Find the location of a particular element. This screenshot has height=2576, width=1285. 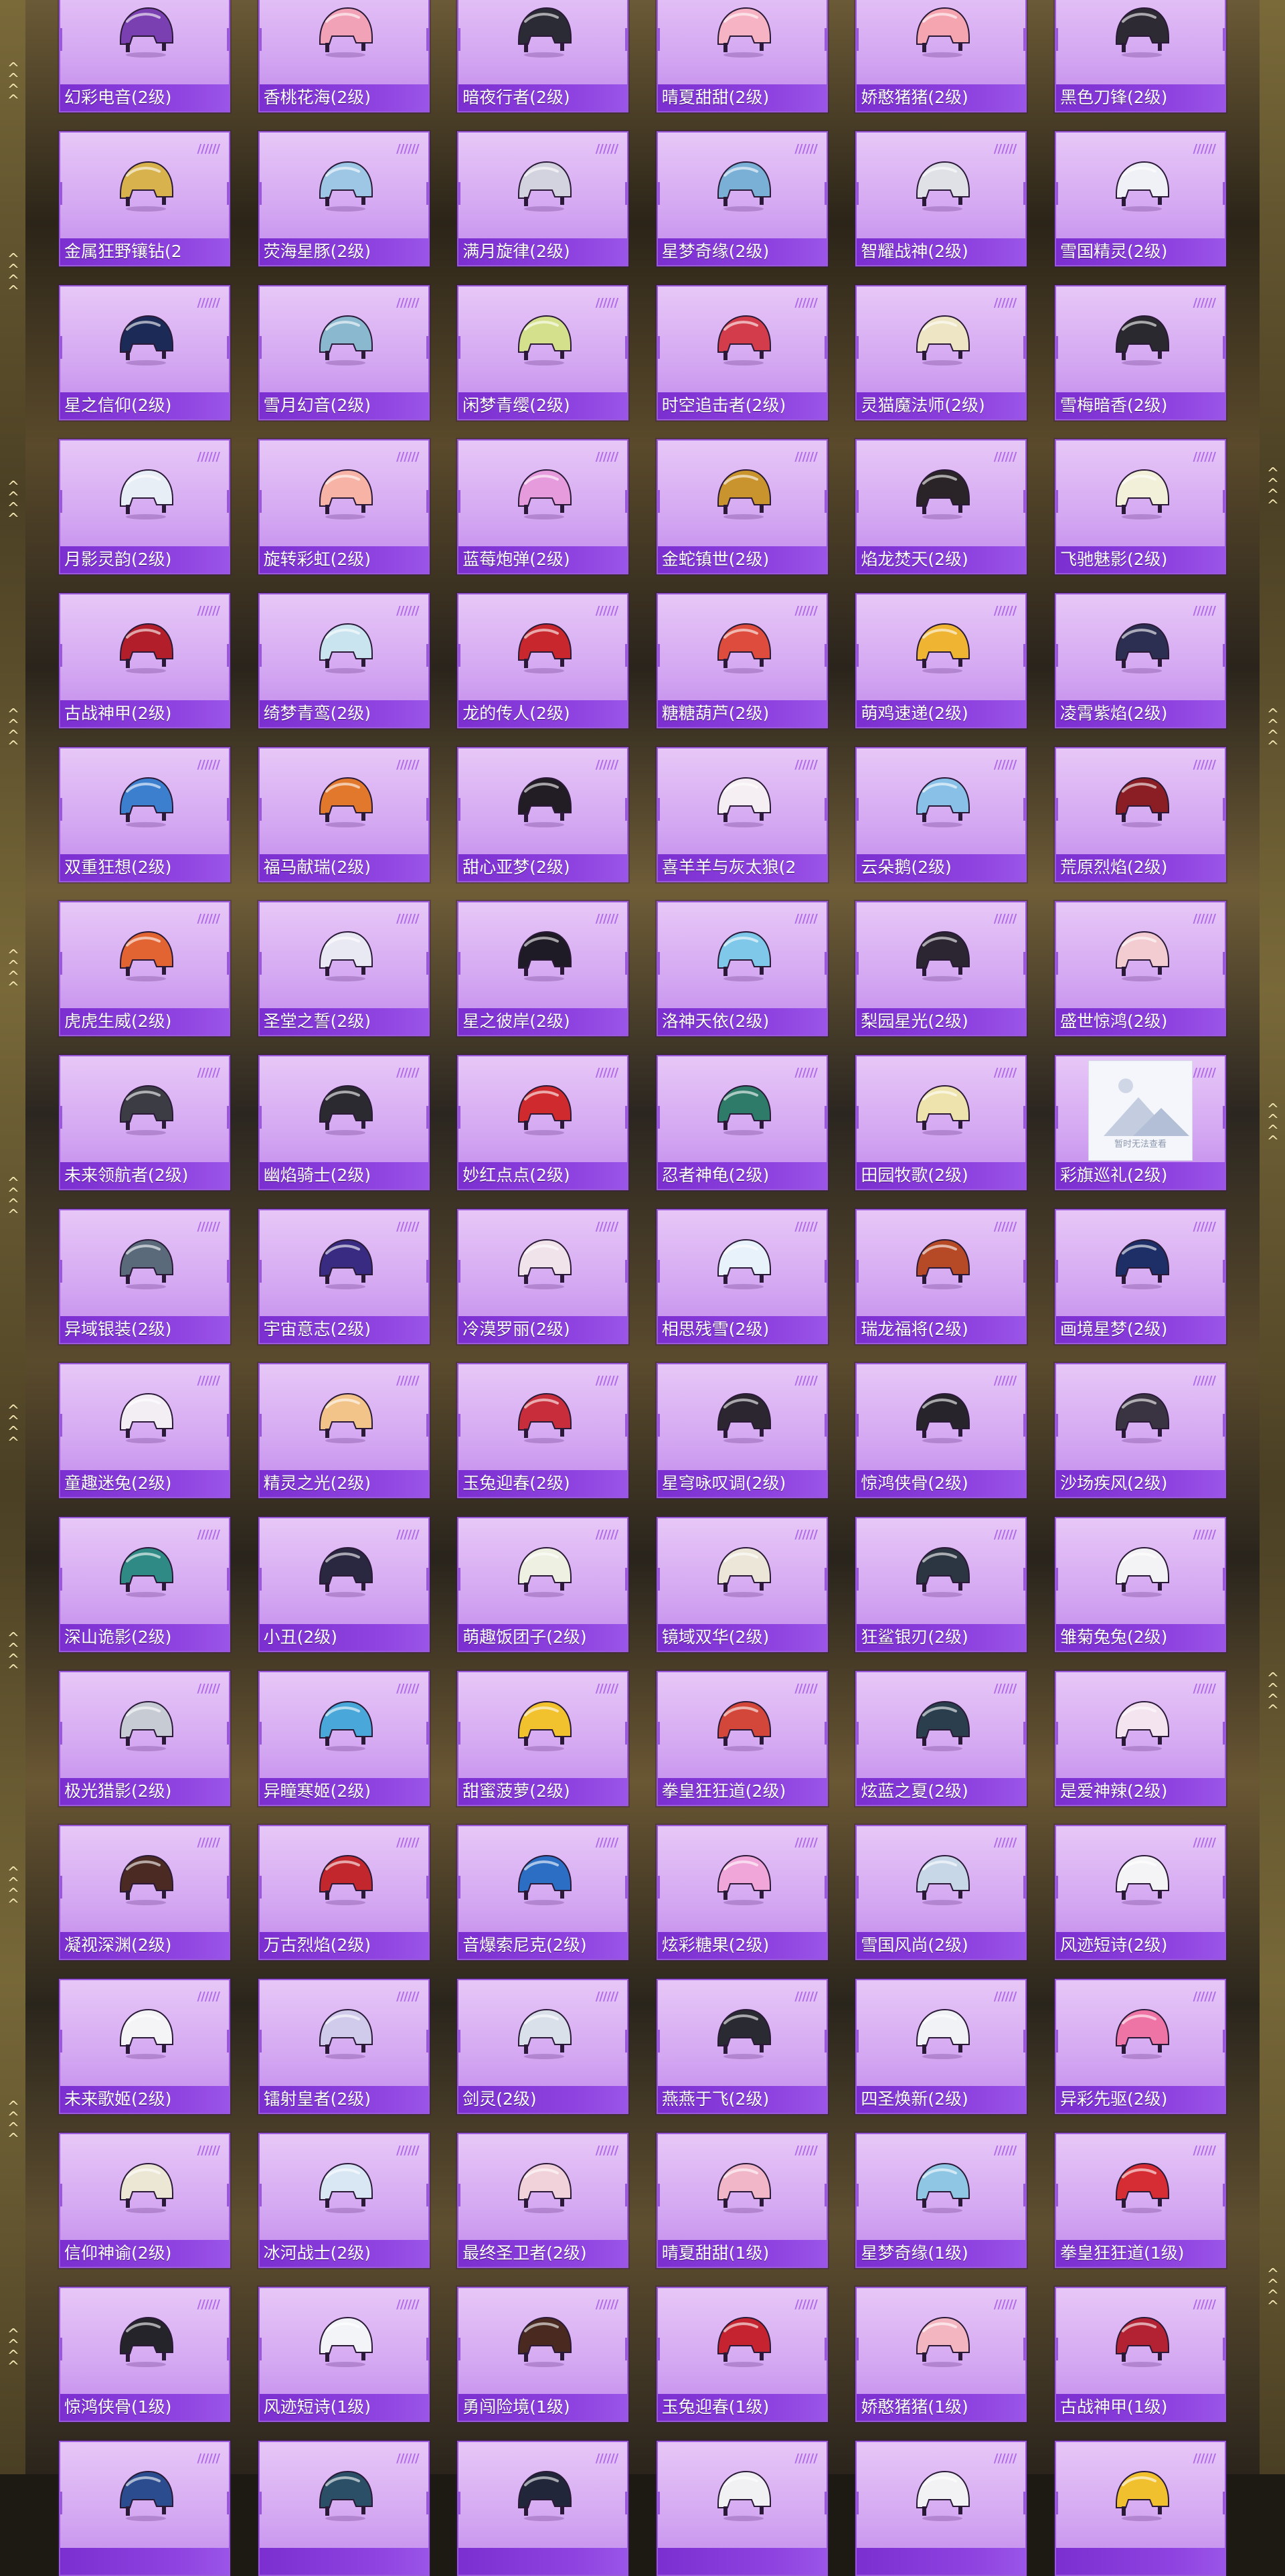

helmet-card: ////// 异彩先驱(2级) is located at coordinates (1140, 2047).